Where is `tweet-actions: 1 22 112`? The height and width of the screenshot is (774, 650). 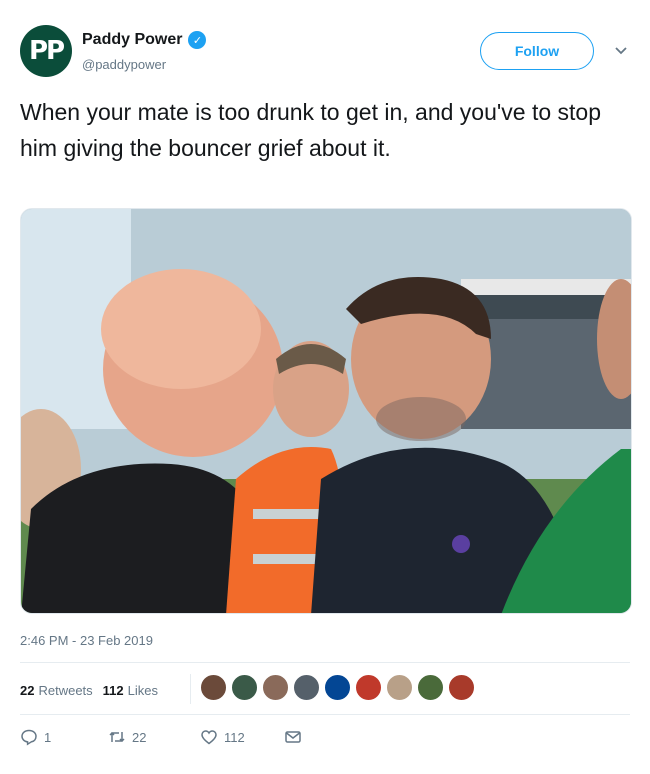 tweet-actions: 1 22 112 is located at coordinates (161, 737).